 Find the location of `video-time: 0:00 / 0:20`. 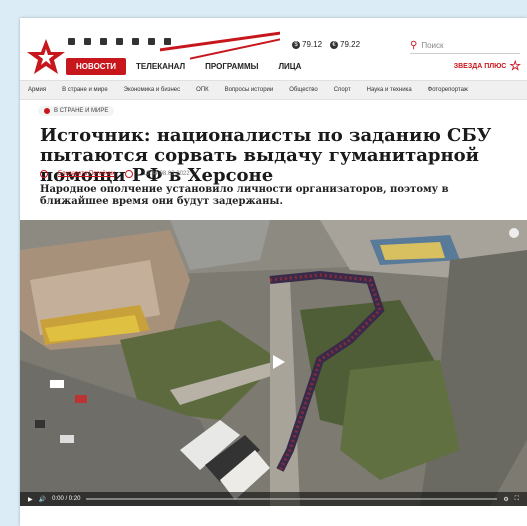

video-time: 0:00 / 0:20 is located at coordinates (66, 499).